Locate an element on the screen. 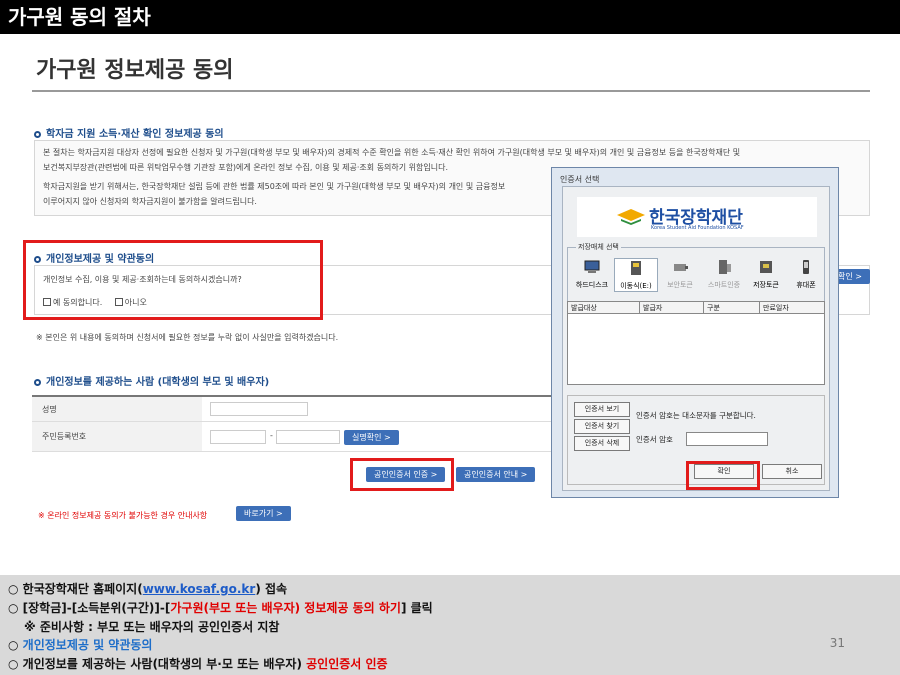  media-label: 하드디스크 is located at coordinates (592, 285).